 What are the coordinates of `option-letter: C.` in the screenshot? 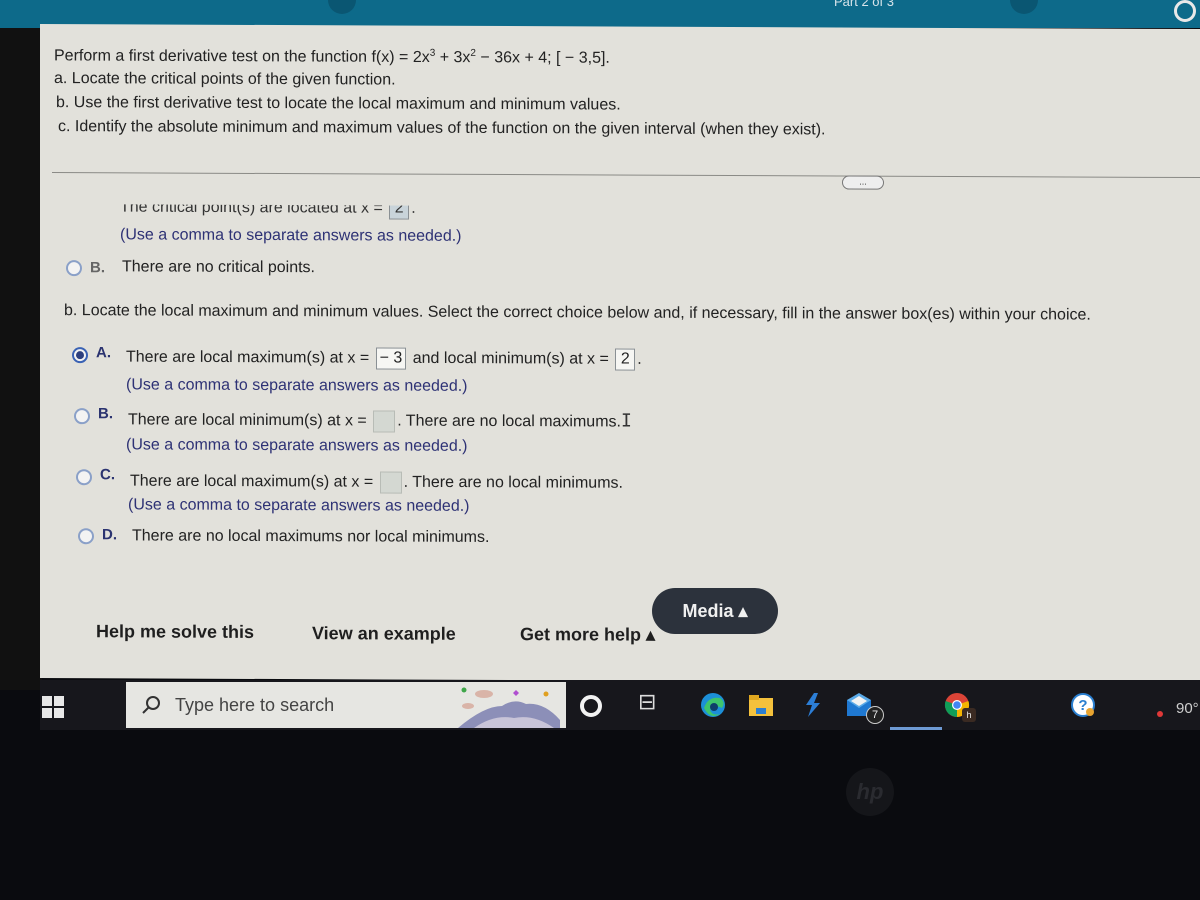 It's located at (107, 475).